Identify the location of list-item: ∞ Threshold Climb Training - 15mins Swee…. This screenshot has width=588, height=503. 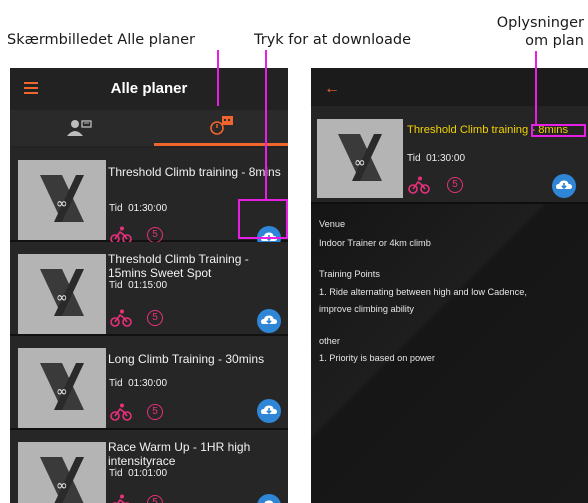
(149, 289).